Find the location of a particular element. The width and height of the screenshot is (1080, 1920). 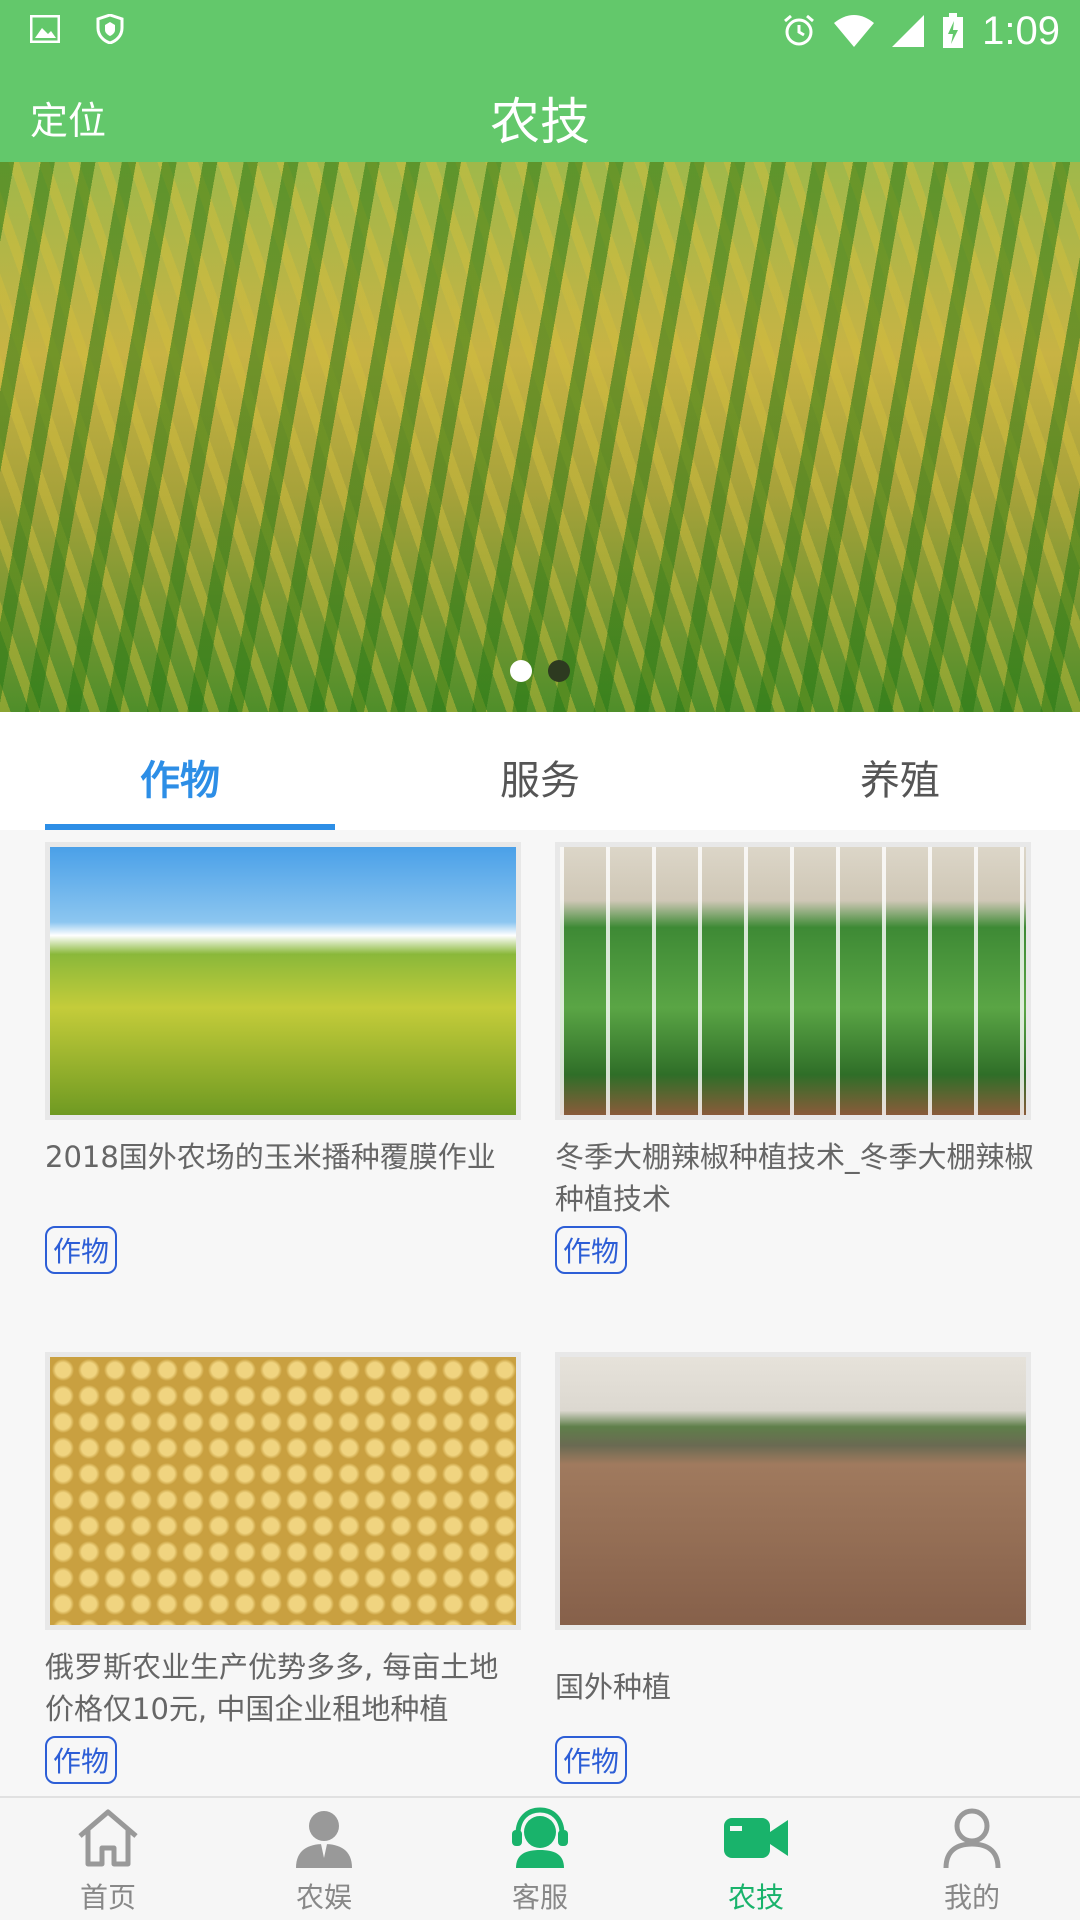

nav-home: 首页 is located at coordinates (108, 1859).